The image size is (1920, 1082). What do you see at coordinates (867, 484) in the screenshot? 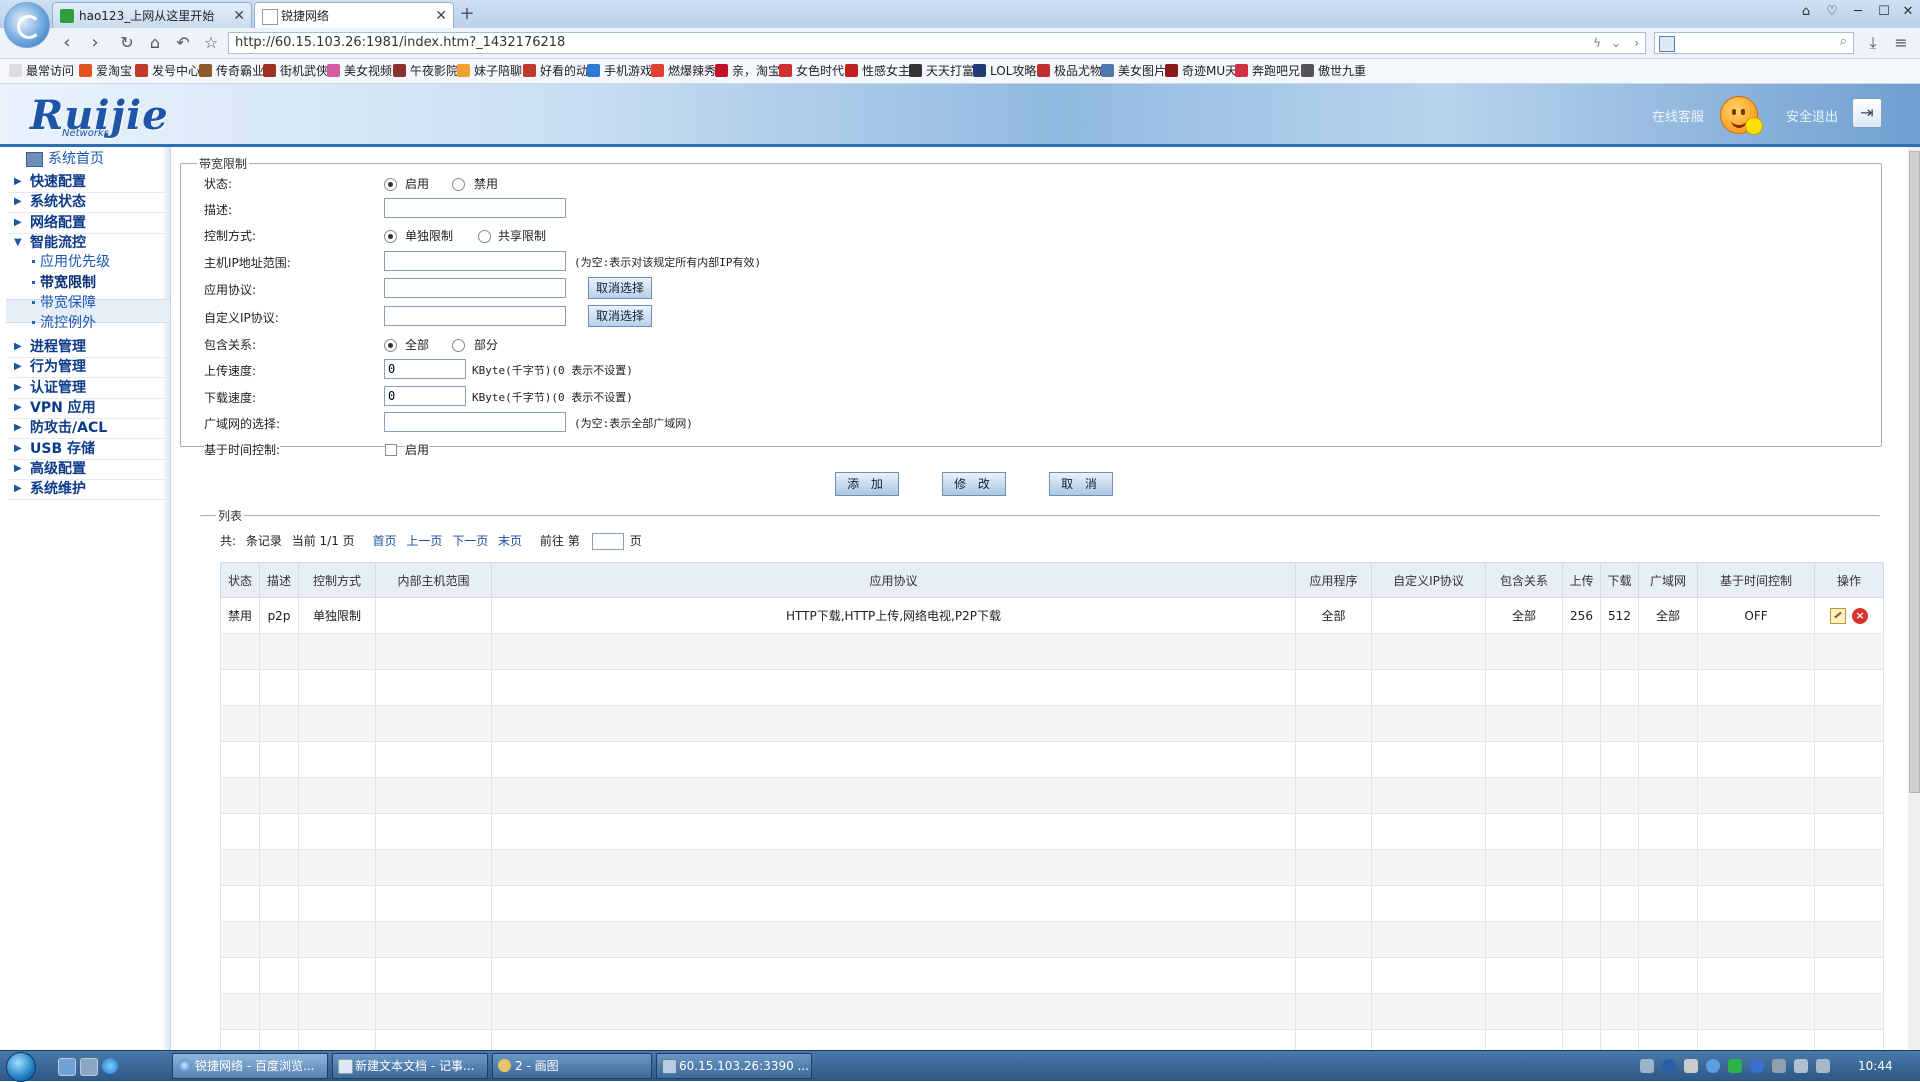
I see `add-button: 添 加` at bounding box center [867, 484].